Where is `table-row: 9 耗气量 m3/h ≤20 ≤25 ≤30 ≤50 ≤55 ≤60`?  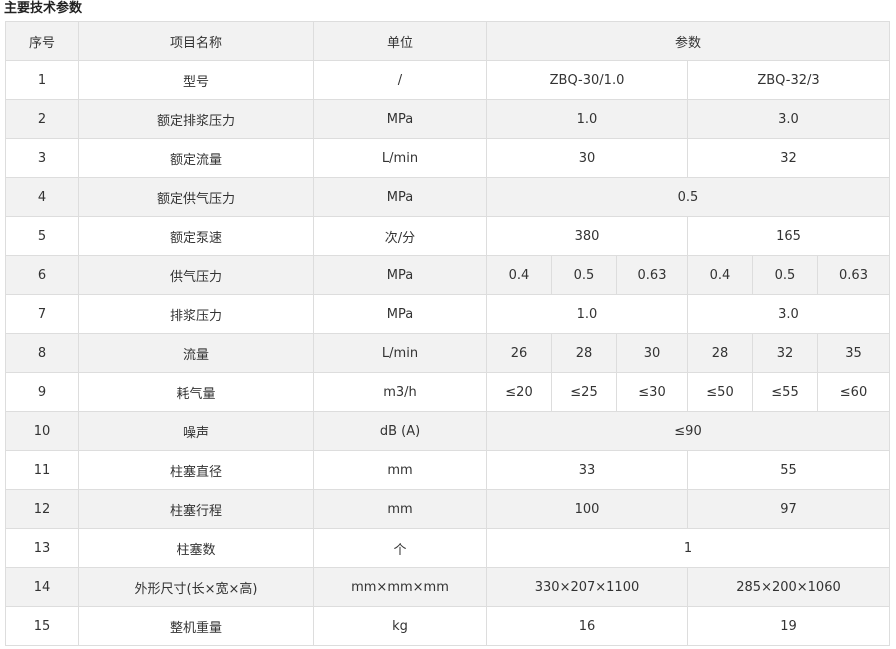 table-row: 9 耗气量 m3/h ≤20 ≤25 ≤30 ≤50 ≤55 ≤60 is located at coordinates (448, 392).